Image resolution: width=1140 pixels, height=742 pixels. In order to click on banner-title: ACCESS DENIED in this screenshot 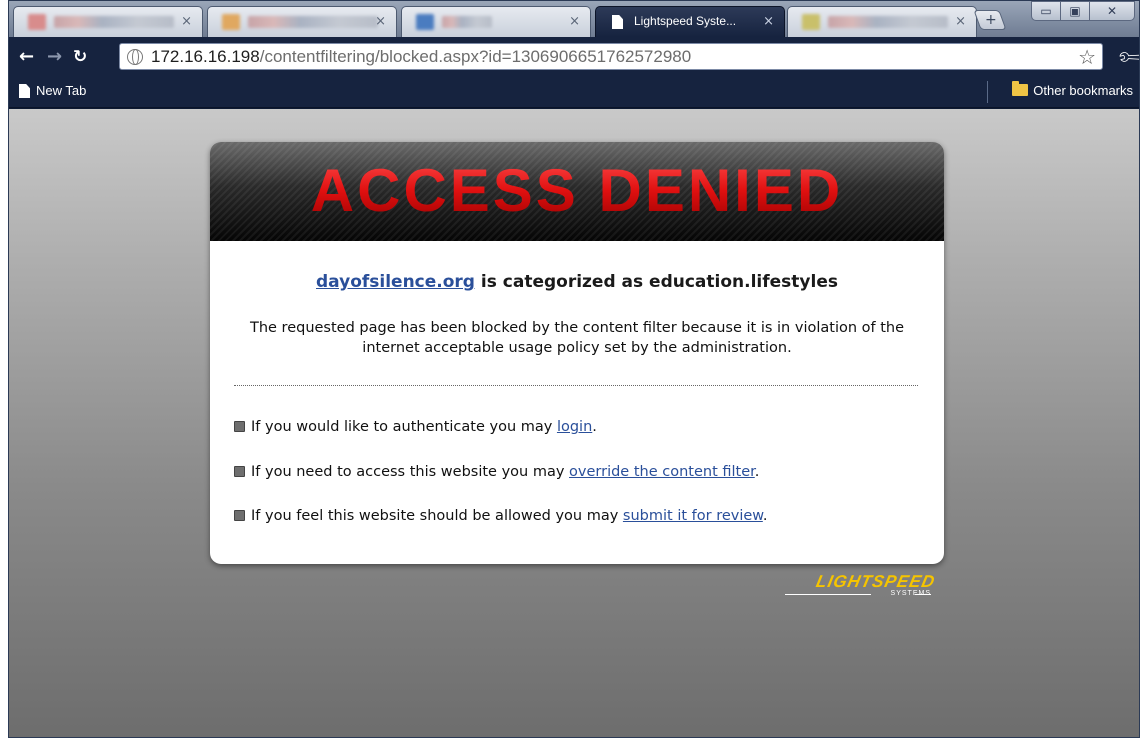, I will do `click(577, 190)`.